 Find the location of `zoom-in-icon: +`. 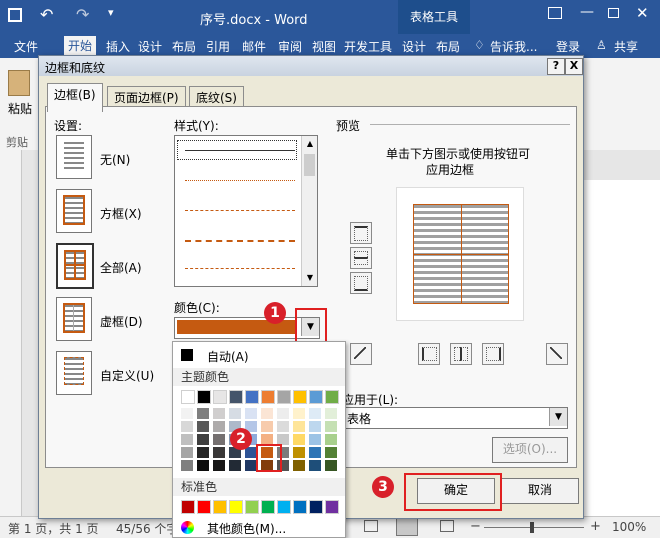

zoom-in-icon: + is located at coordinates (595, 526).